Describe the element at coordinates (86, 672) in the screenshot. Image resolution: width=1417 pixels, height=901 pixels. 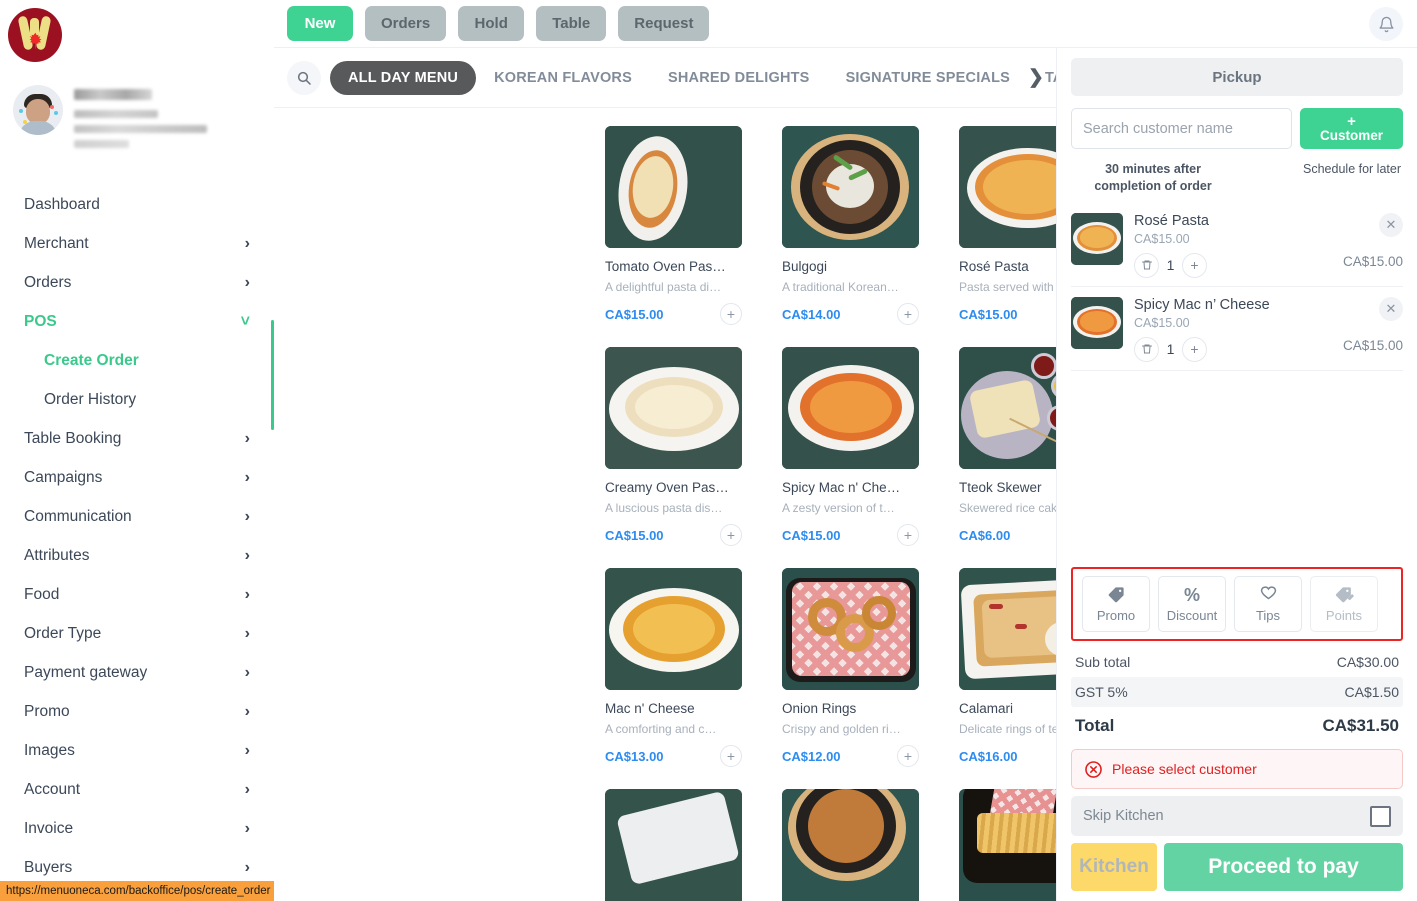
I see `sidebar-item-label: Payment gateway` at that location.